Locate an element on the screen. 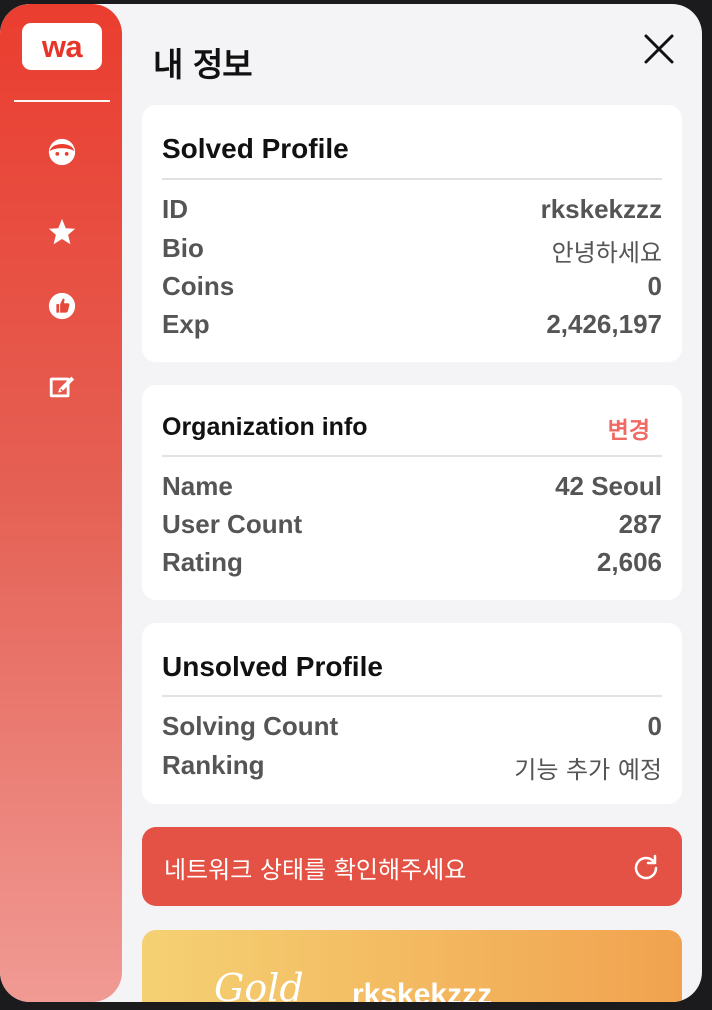  network-status-banner: 네트워크 상태를 확인해주세요 is located at coordinates (412, 866).